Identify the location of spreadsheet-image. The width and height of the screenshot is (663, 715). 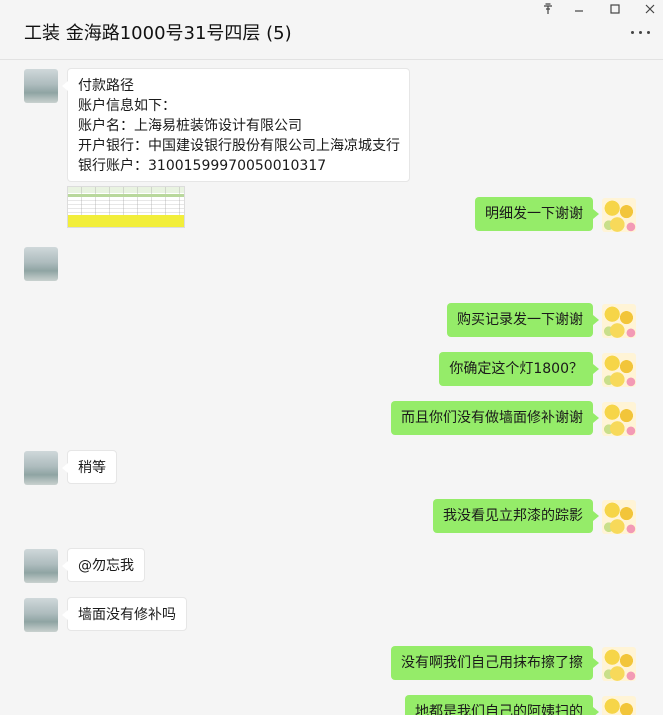
(126, 207).